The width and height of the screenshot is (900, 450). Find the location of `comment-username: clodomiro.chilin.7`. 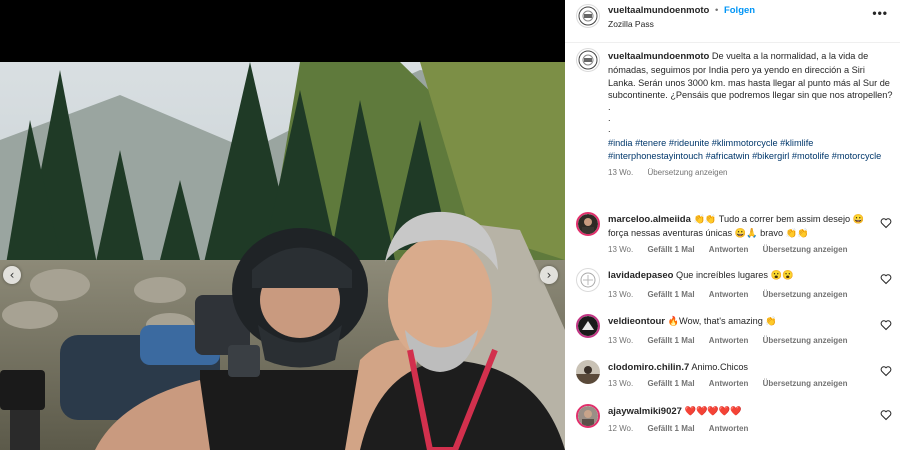

comment-username: clodomiro.chilin.7 is located at coordinates (648, 367).